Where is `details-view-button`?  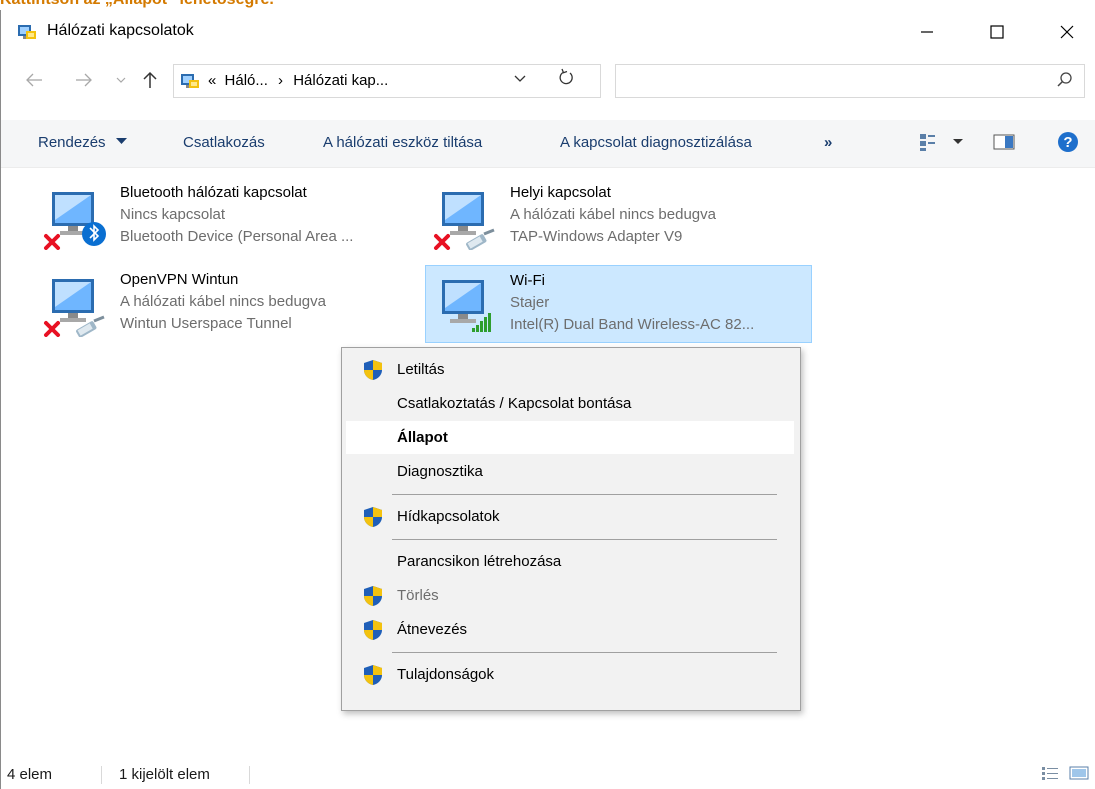 details-view-button is located at coordinates (1050, 775).